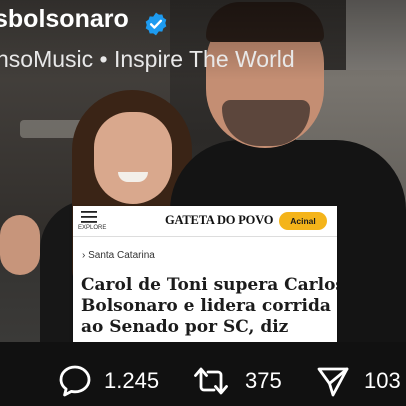  I want to click on share-button: 103, so click(361, 380).